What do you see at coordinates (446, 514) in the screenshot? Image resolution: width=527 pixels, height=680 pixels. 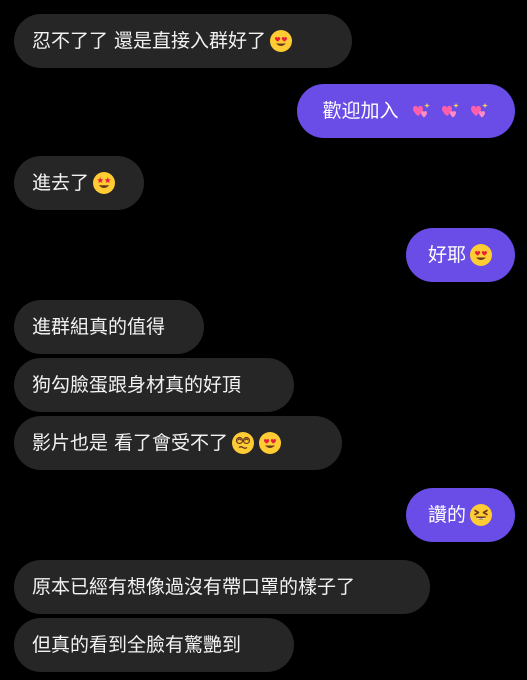 I see `message-text: 讚的` at bounding box center [446, 514].